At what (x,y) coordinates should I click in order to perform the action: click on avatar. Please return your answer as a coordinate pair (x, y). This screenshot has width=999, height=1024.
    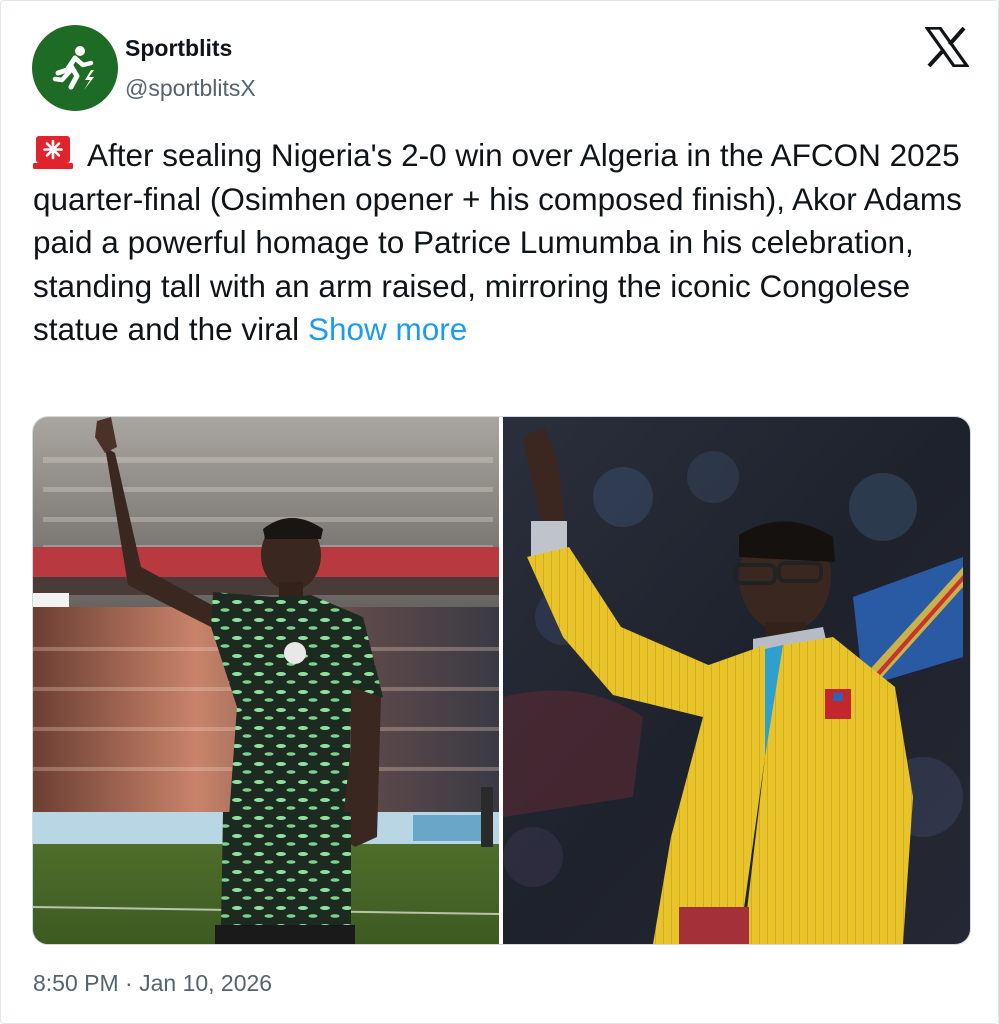
    Looking at the image, I should click on (75, 68).